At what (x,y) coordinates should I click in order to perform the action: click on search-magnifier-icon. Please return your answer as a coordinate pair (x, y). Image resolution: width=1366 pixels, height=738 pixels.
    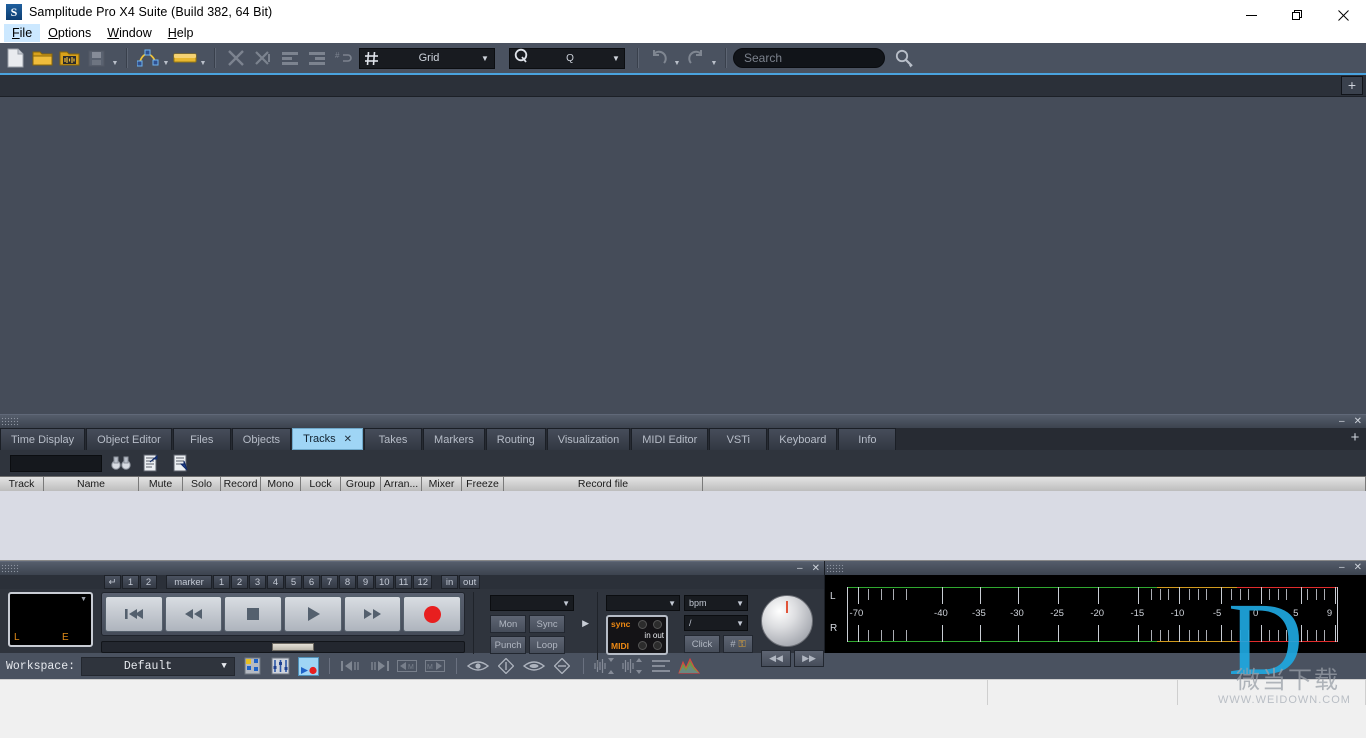
    Looking at the image, I should click on (904, 58).